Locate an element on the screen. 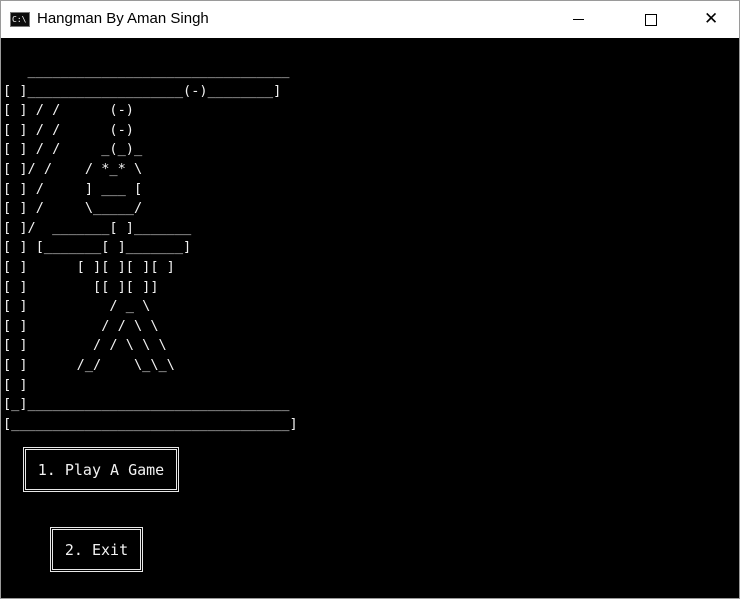  minimize-icon is located at coordinates (578, 19).